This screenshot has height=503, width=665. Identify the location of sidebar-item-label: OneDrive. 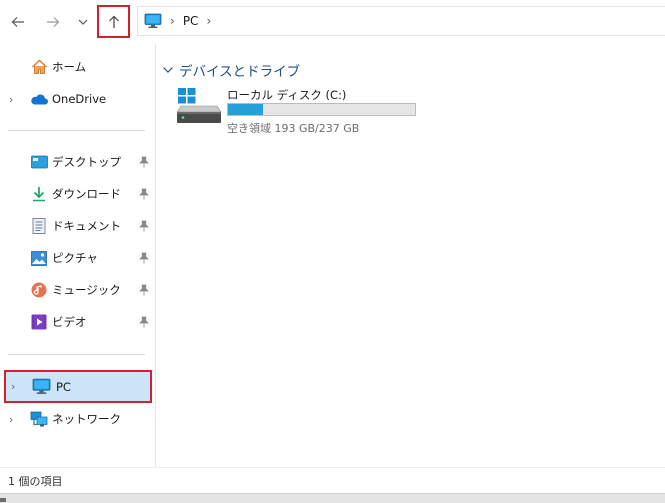
(79, 99).